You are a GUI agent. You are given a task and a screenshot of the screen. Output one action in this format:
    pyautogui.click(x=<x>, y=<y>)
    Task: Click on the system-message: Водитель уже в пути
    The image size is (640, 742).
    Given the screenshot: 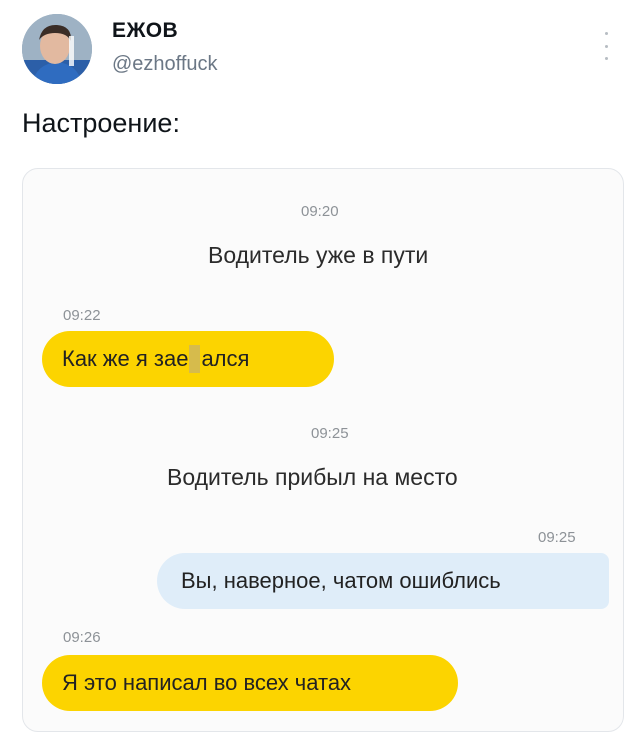 What is the action you would take?
    pyautogui.click(x=318, y=255)
    